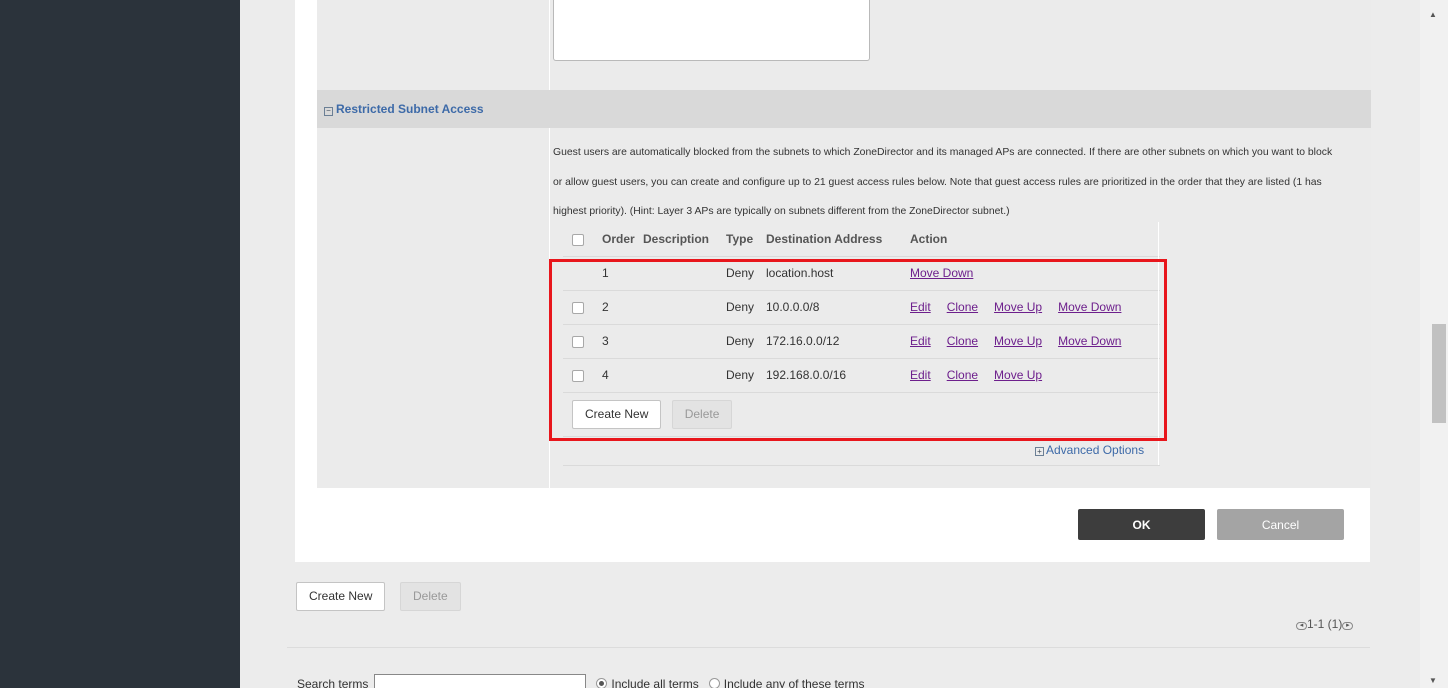 The height and width of the screenshot is (688, 1448). What do you see at coordinates (1433, 680) in the screenshot?
I see `scroll-down-icon: ▼` at bounding box center [1433, 680].